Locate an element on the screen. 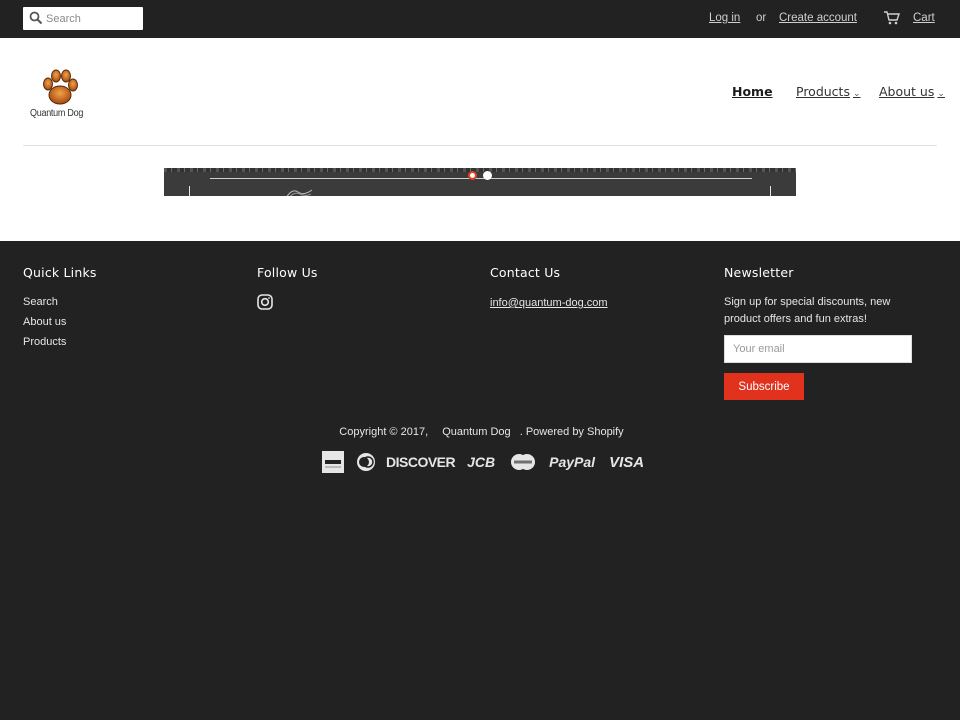  jcb-icon: JCB is located at coordinates (481, 462).